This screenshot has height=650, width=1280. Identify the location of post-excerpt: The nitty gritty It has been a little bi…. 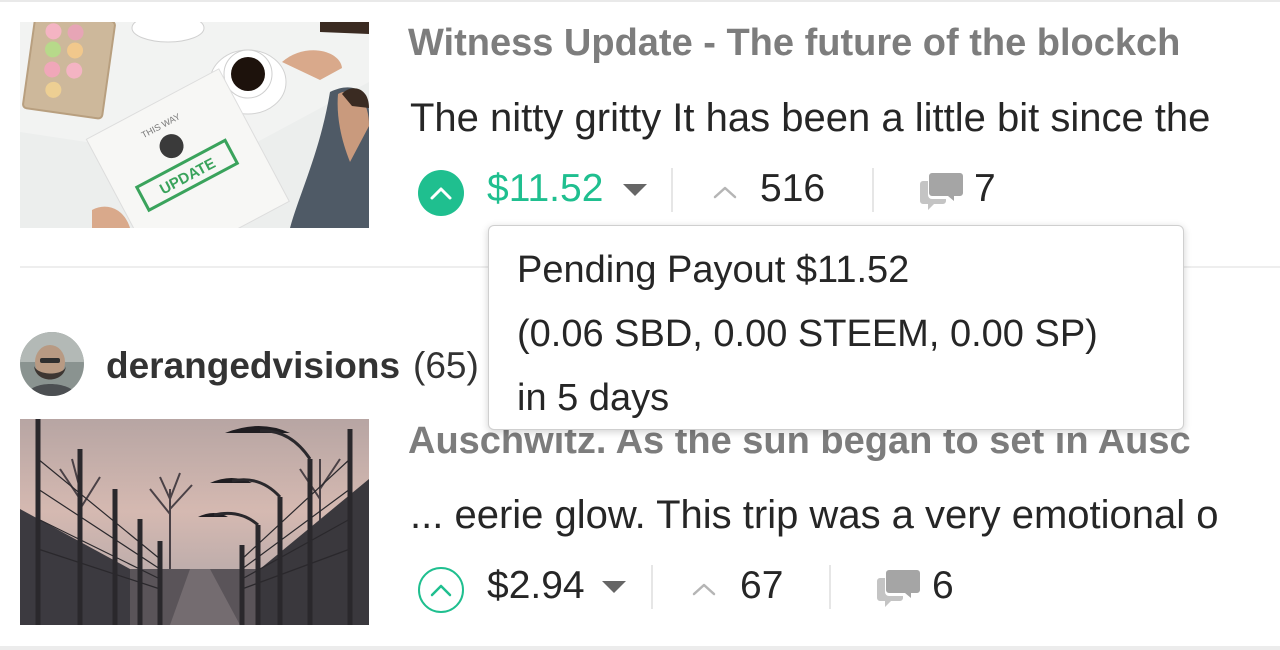
(810, 118).